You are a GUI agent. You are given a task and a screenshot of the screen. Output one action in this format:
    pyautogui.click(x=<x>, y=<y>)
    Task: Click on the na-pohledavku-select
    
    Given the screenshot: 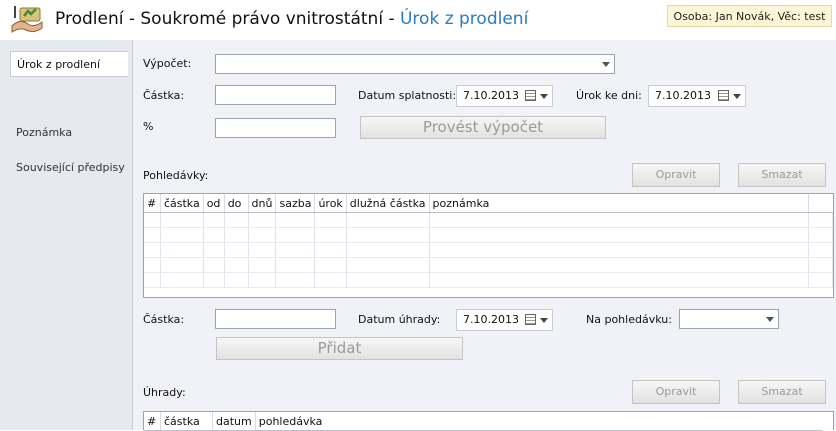 What is the action you would take?
    pyautogui.click(x=729, y=319)
    